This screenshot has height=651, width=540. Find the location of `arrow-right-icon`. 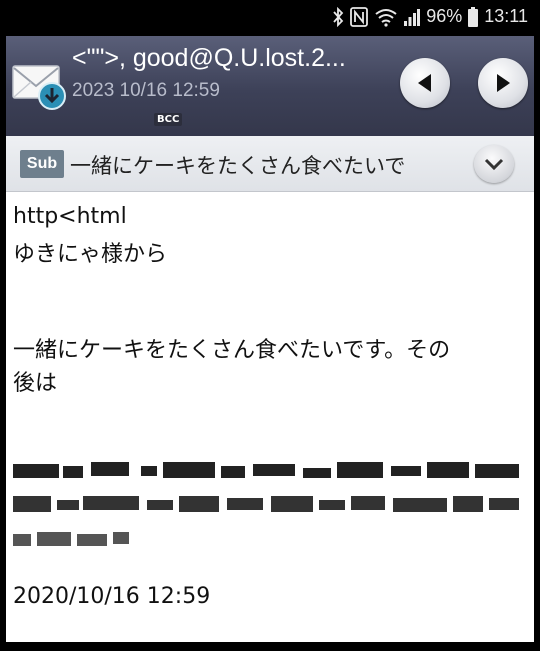

arrow-right-icon is located at coordinates (503, 83).